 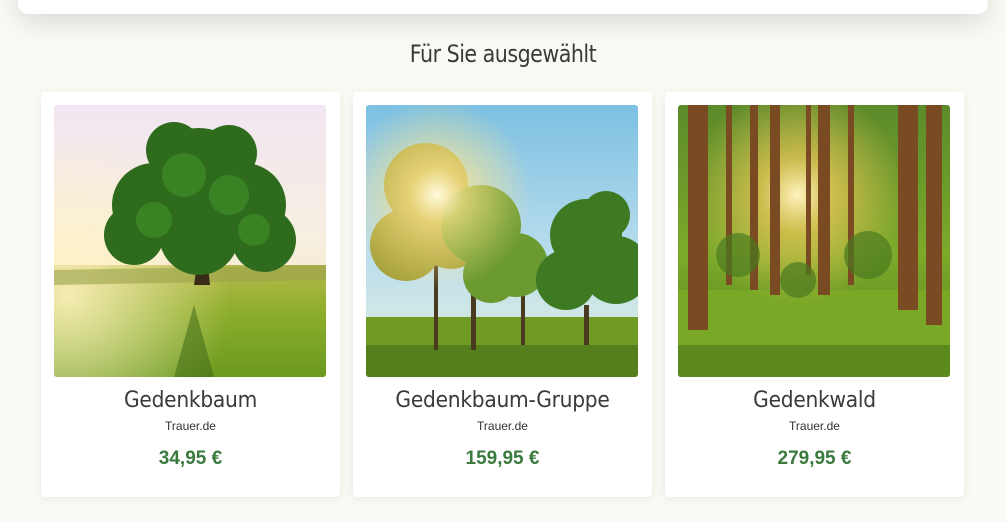 I want to click on product-name: Gedenkbaum, so click(x=190, y=400).